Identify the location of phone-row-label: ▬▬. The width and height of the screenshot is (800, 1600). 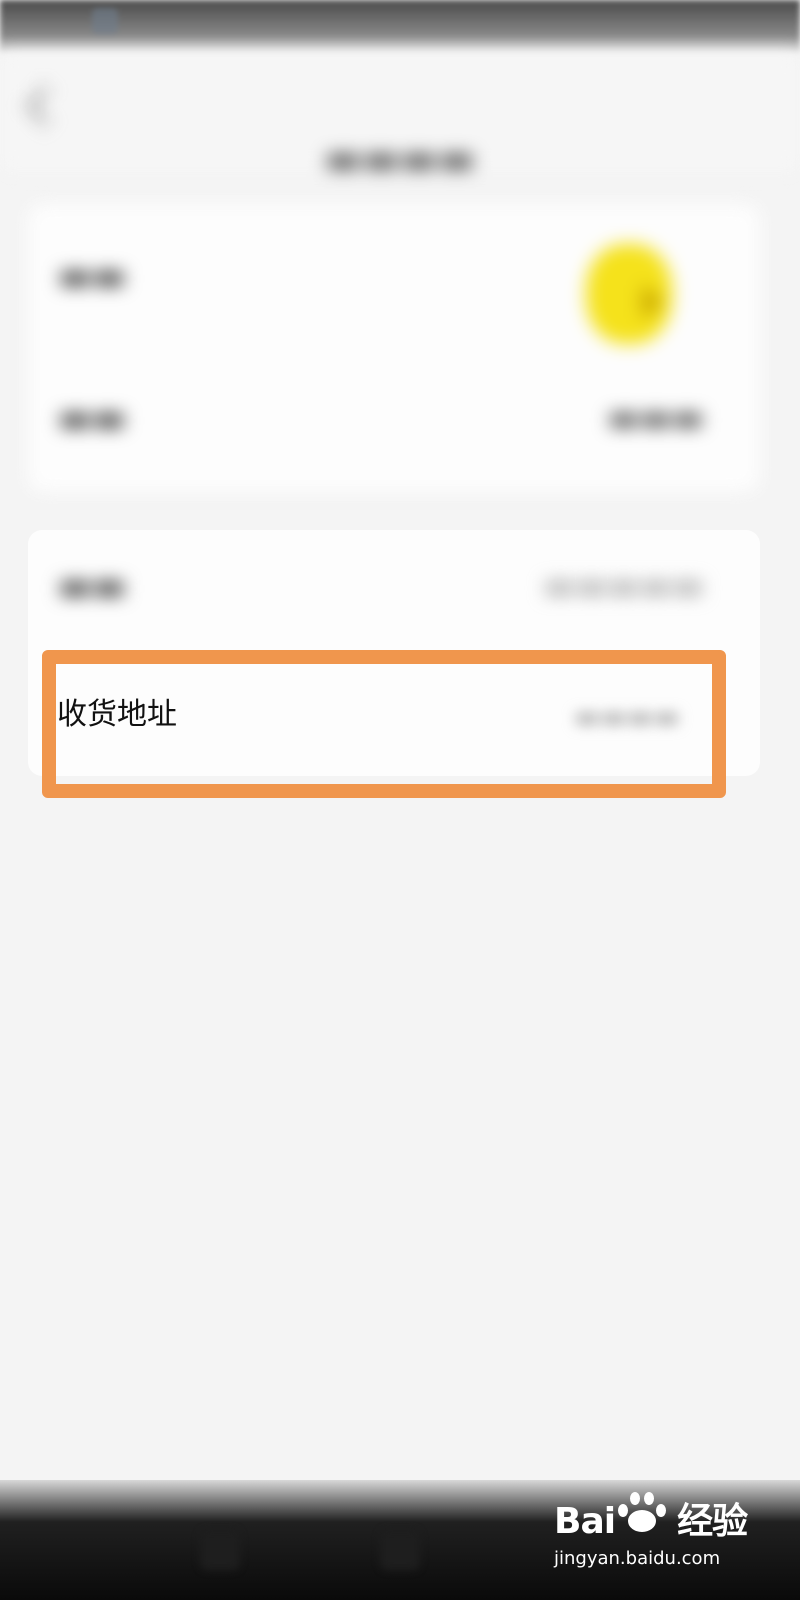
(92, 586).